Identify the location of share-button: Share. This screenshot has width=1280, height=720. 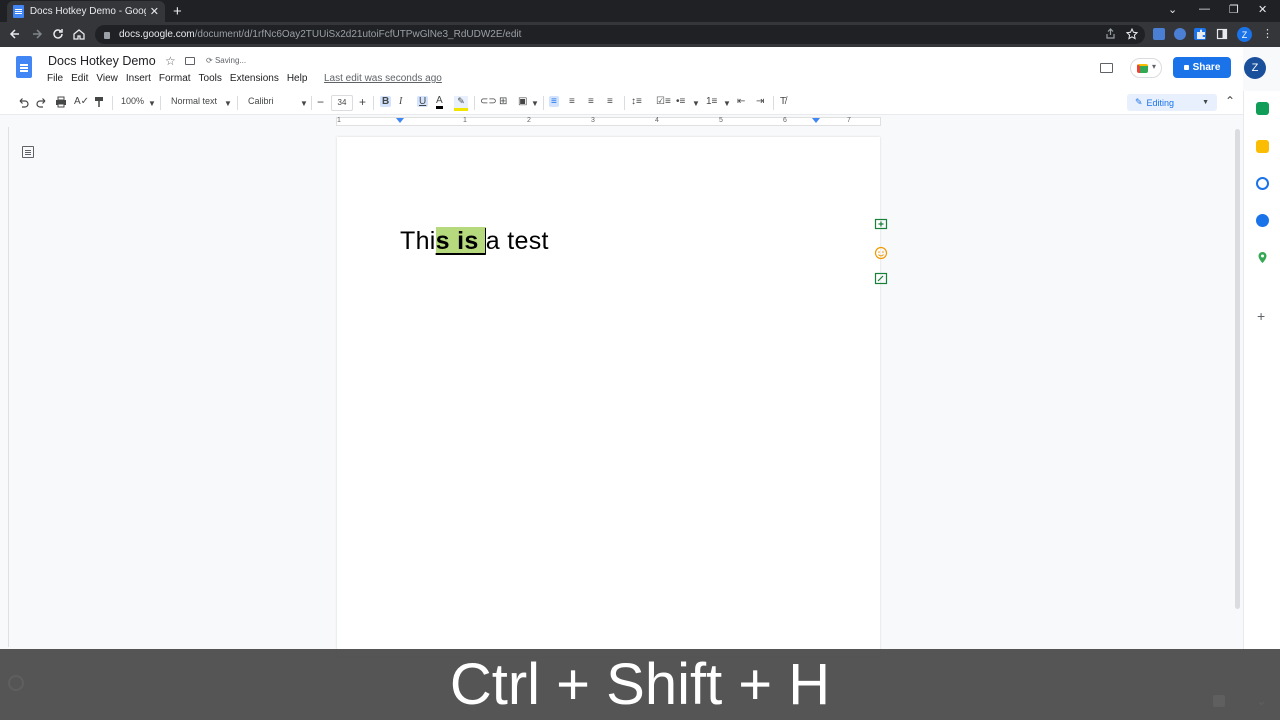
(1202, 67).